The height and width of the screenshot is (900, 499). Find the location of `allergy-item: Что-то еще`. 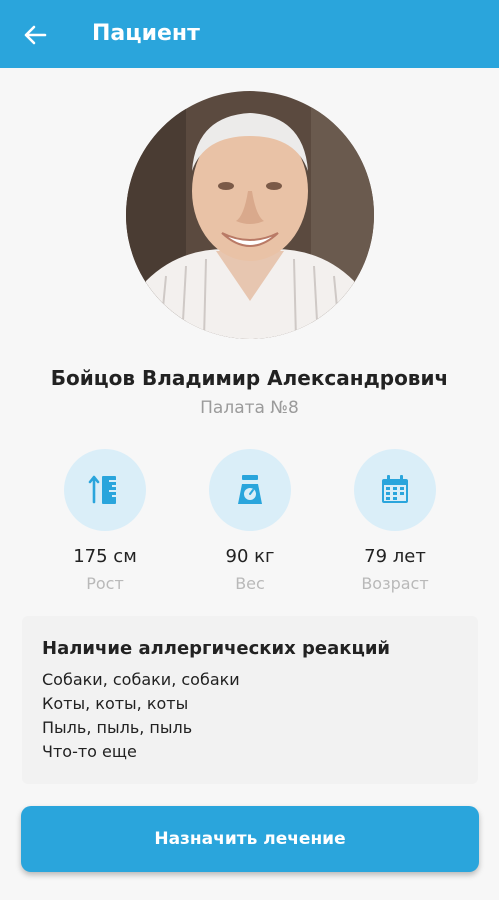

allergy-item: Что-то еще is located at coordinates (89, 751).